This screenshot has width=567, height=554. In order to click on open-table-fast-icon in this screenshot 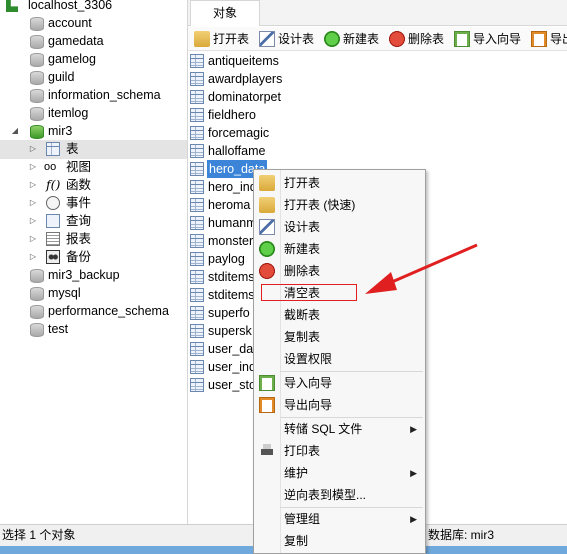, I will do `click(267, 205)`.